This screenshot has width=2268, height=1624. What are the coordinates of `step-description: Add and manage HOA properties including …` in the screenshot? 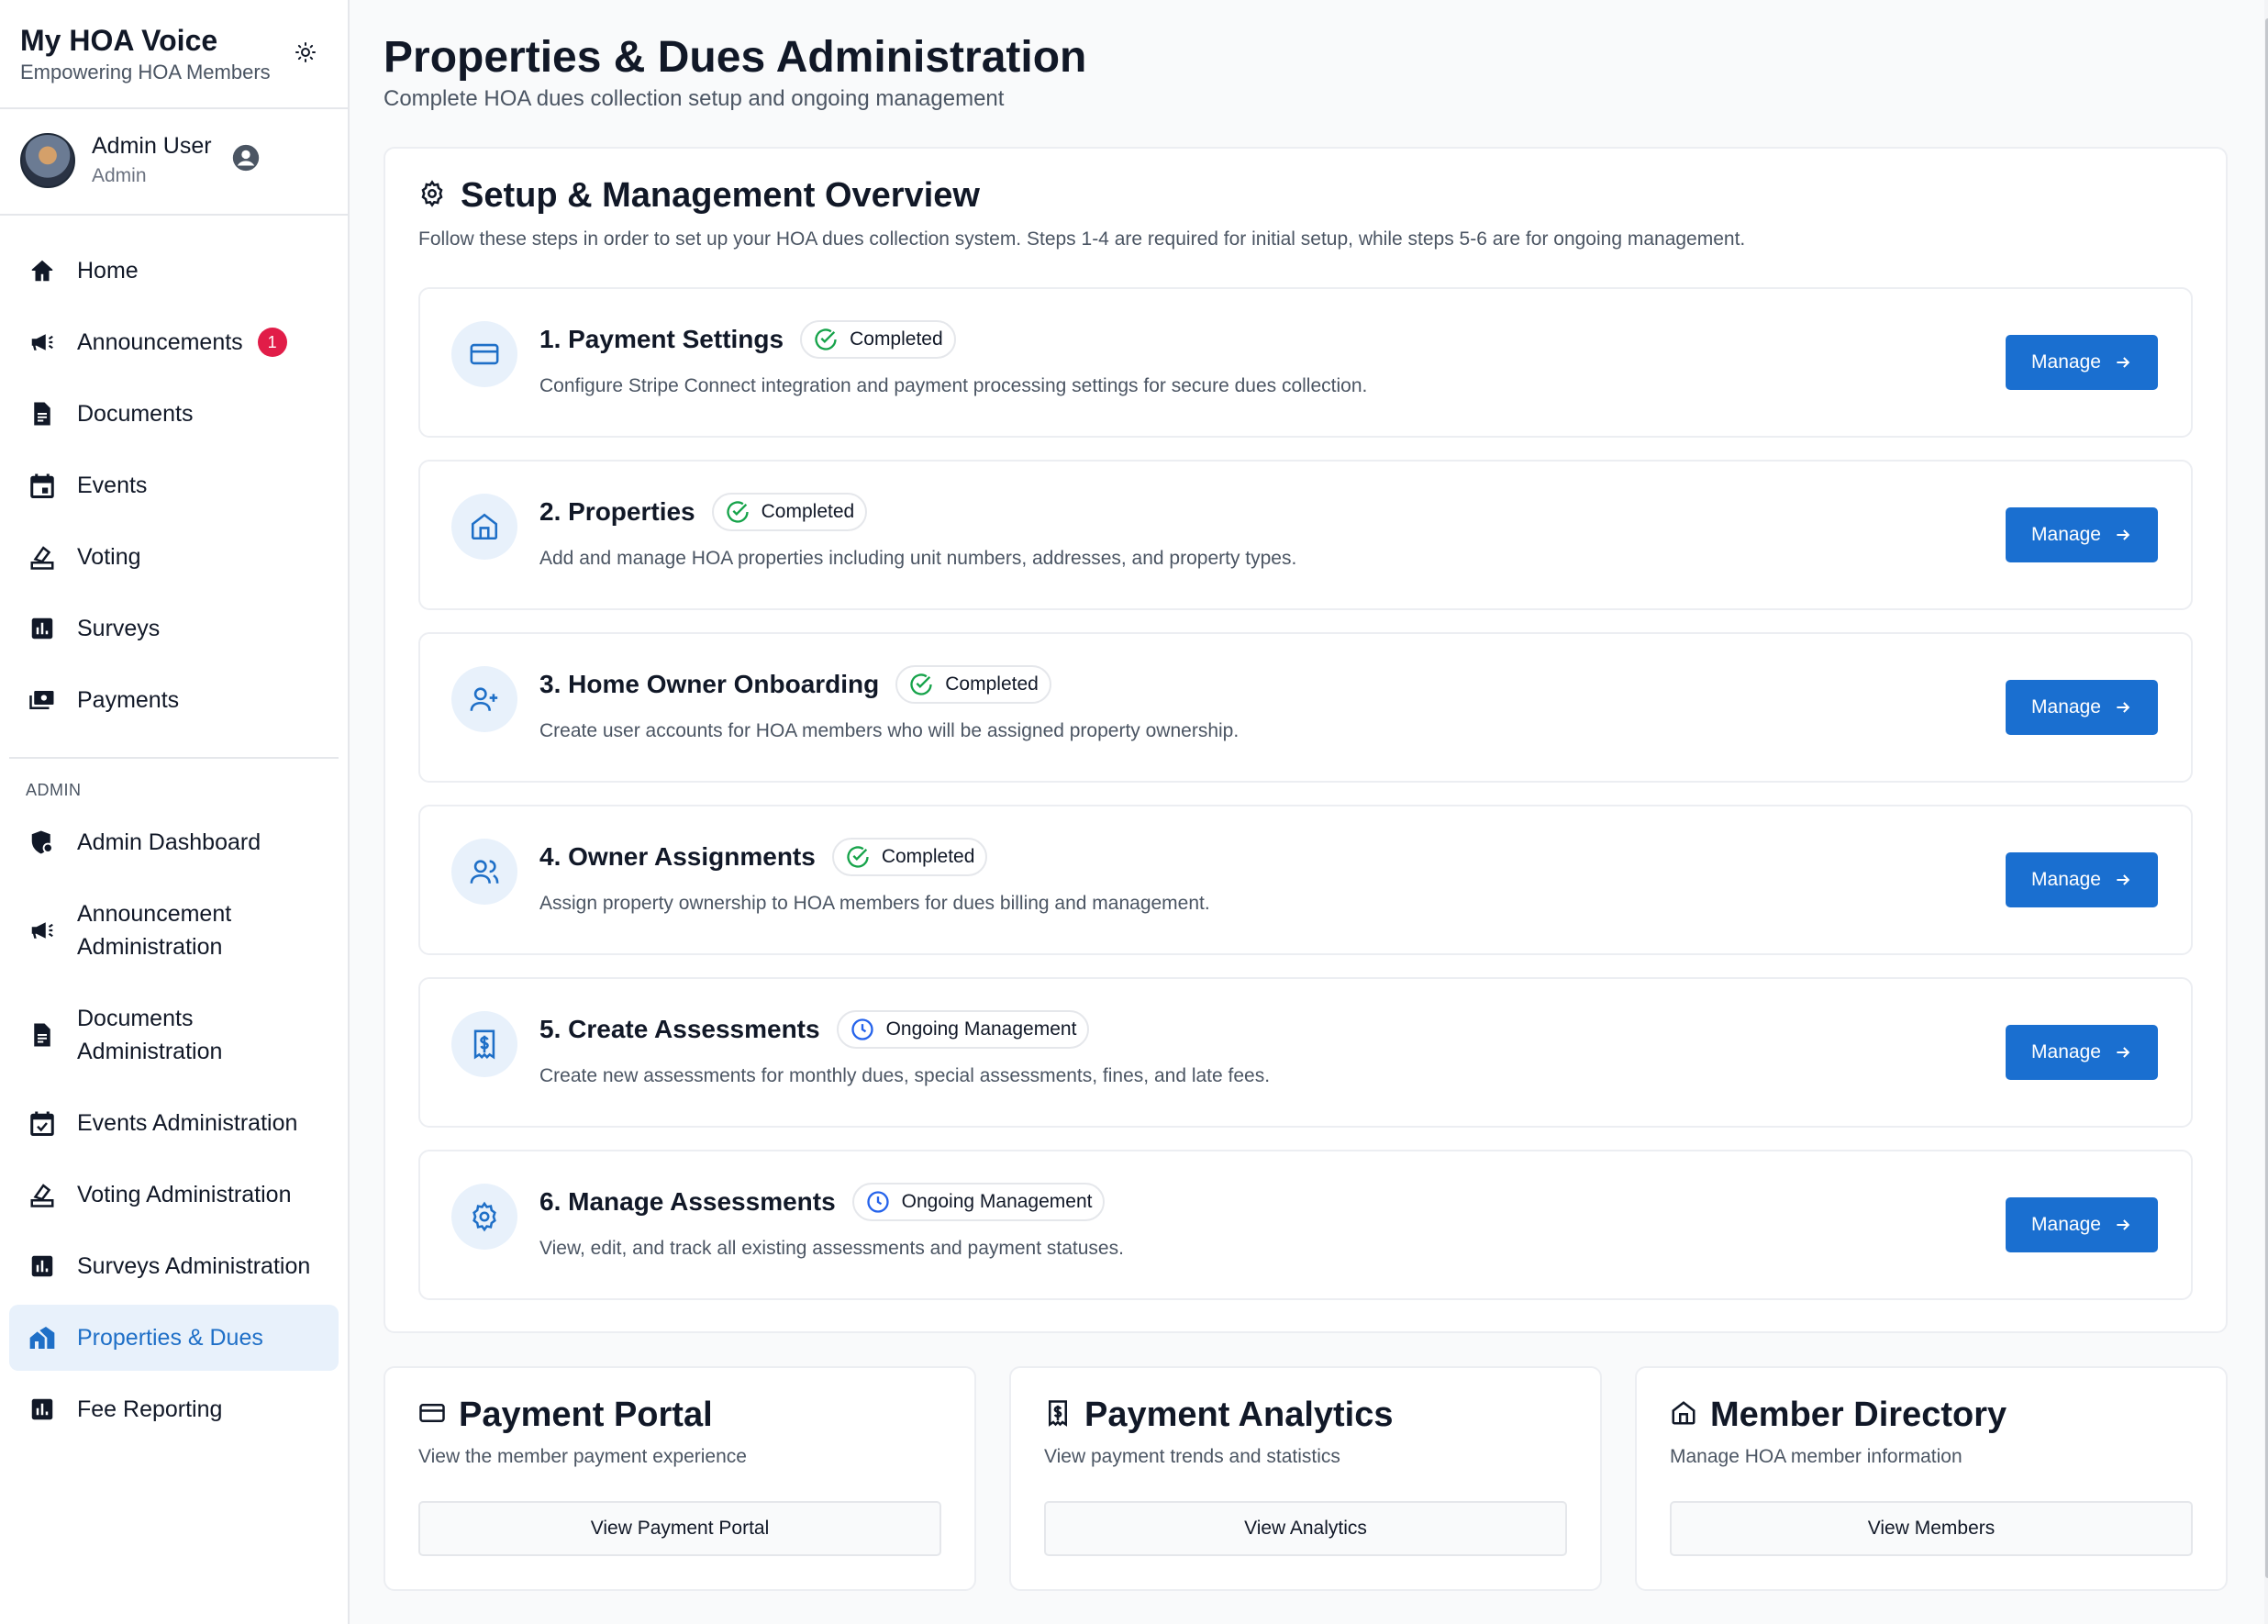 It's located at (918, 558).